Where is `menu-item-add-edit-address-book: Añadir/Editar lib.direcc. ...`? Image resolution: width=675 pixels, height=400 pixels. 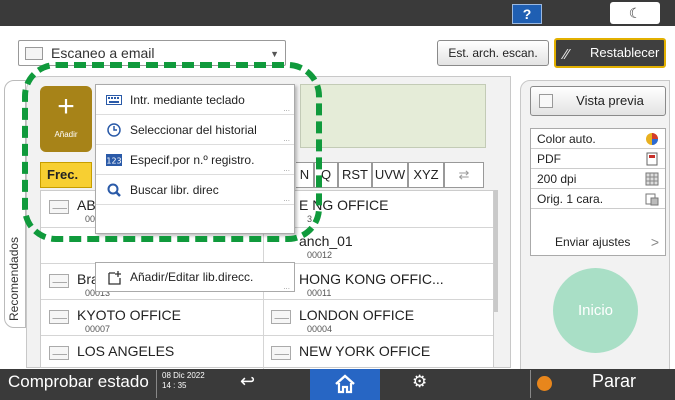 menu-item-add-edit-address-book: Añadir/Editar lib.direcc. ... is located at coordinates (195, 277).